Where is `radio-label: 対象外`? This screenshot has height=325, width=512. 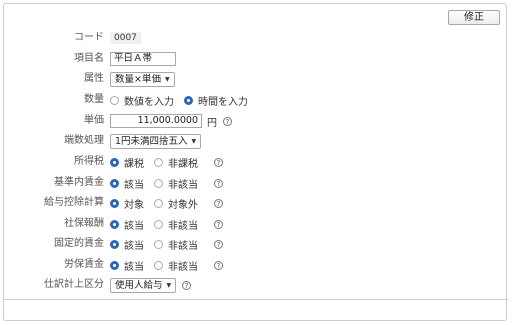 radio-label: 対象外 is located at coordinates (183, 205).